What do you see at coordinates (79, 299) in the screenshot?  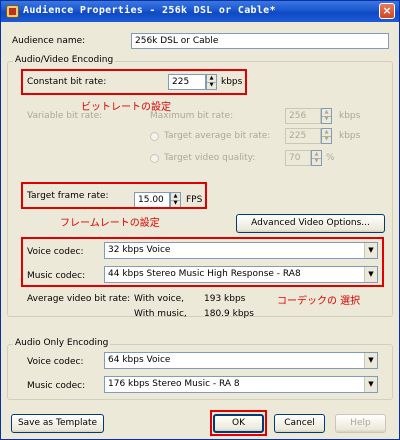 I see `avg-video-bitrate-label: Average video bit rate:` at bounding box center [79, 299].